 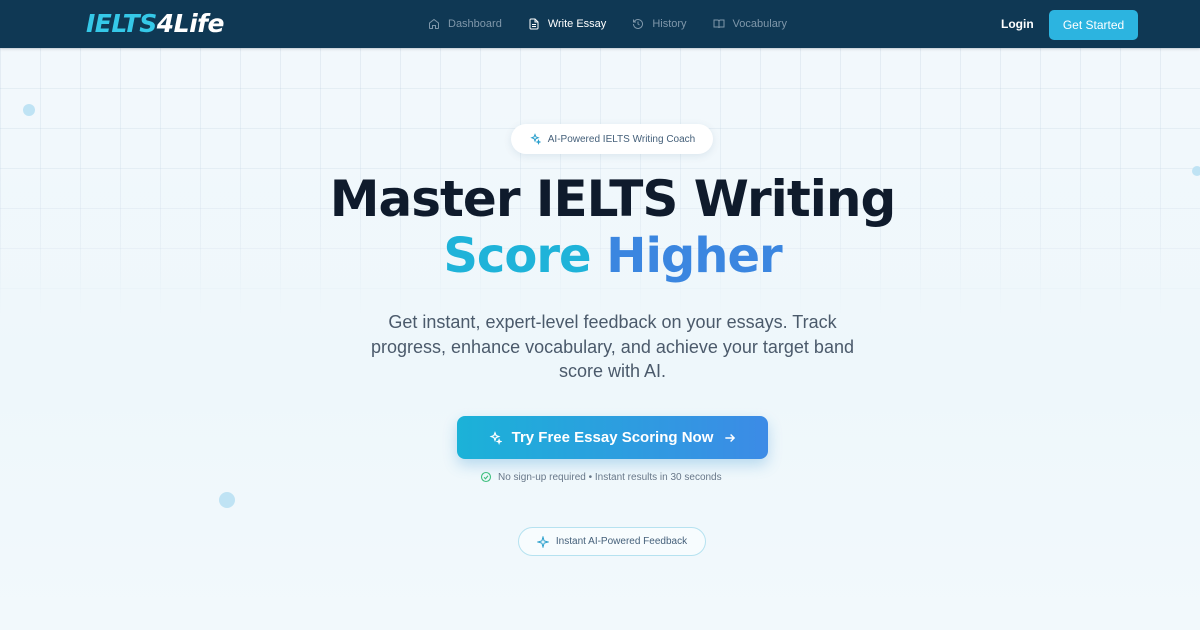 What do you see at coordinates (542, 541) in the screenshot?
I see `sparkle-icon` at bounding box center [542, 541].